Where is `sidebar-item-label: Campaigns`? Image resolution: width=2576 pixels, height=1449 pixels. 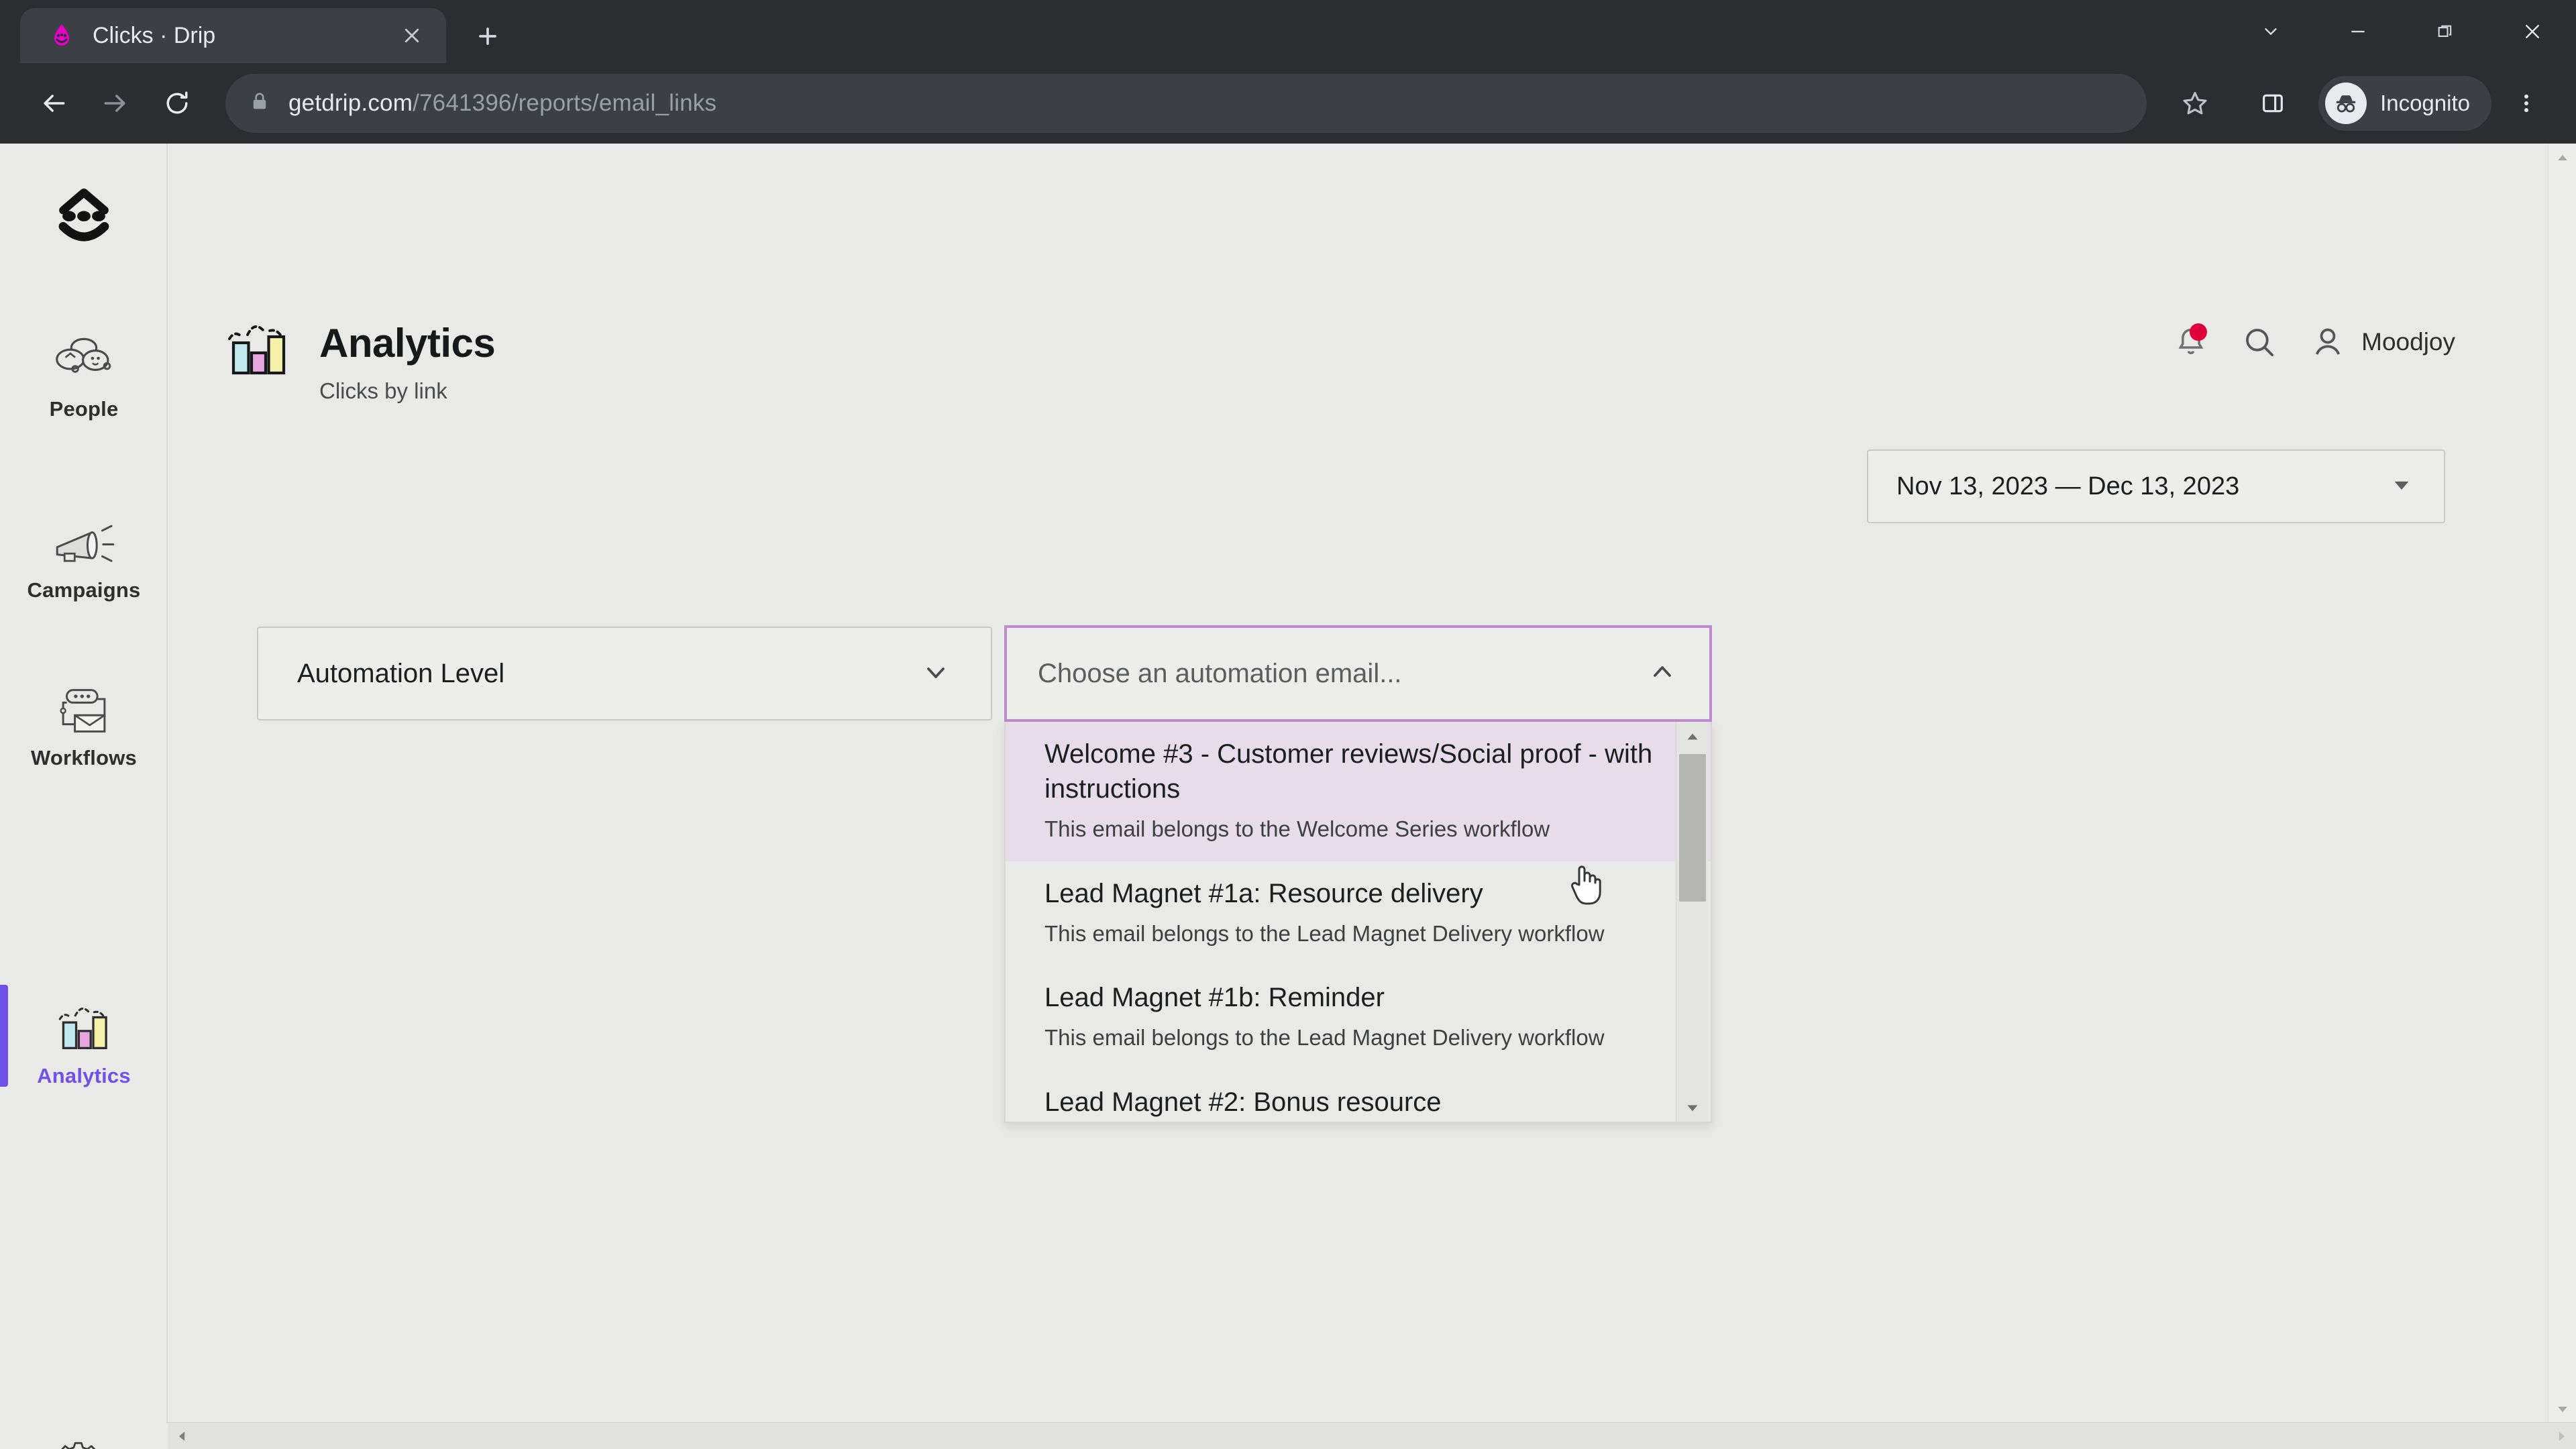
sidebar-item-label: Campaigns is located at coordinates (84, 590).